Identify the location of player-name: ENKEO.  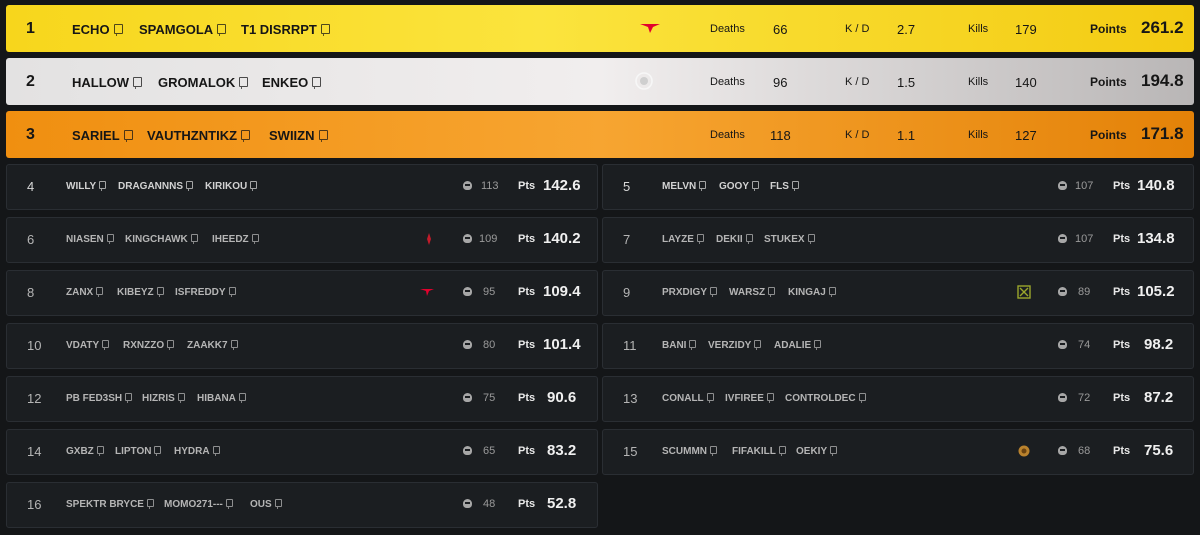
(292, 82).